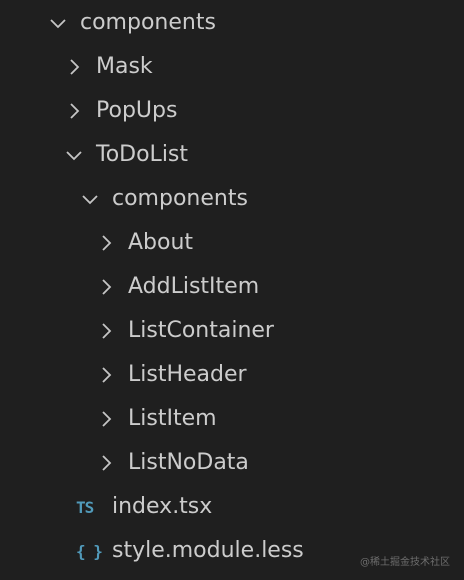 This screenshot has height=580, width=464. I want to click on folder-listnodata: ListNoData, so click(232, 463).